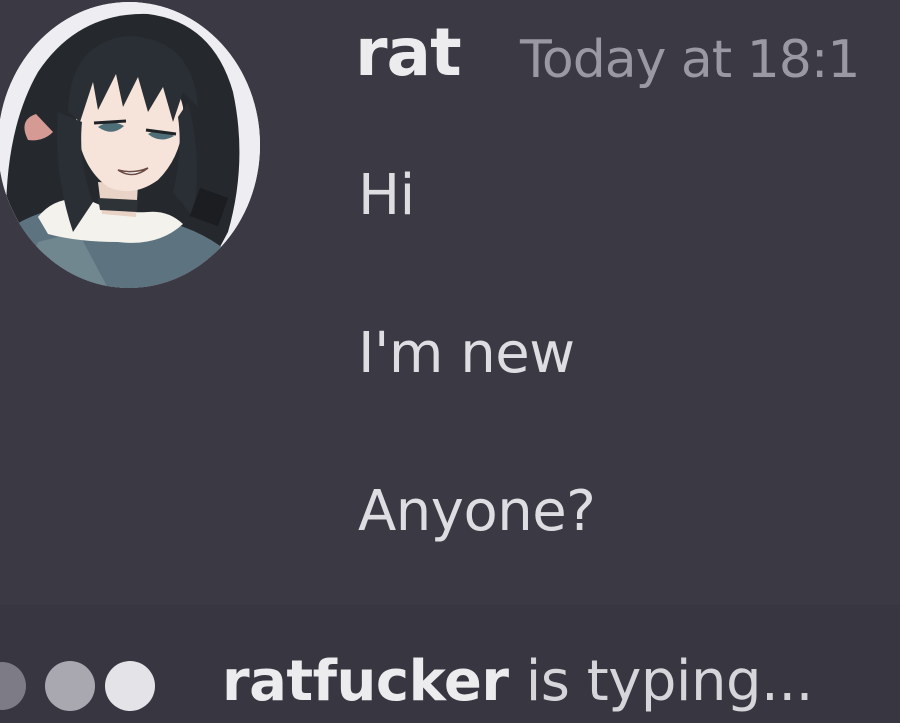 This screenshot has height=723, width=900. Describe the element at coordinates (386, 195) in the screenshot. I see `message-line: Hi` at that location.